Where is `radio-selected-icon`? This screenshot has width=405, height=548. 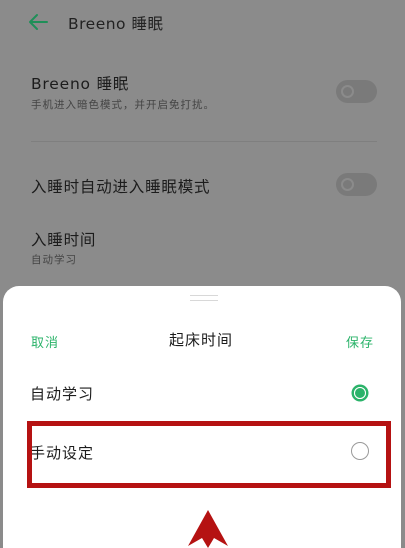 radio-selected-icon is located at coordinates (360, 393).